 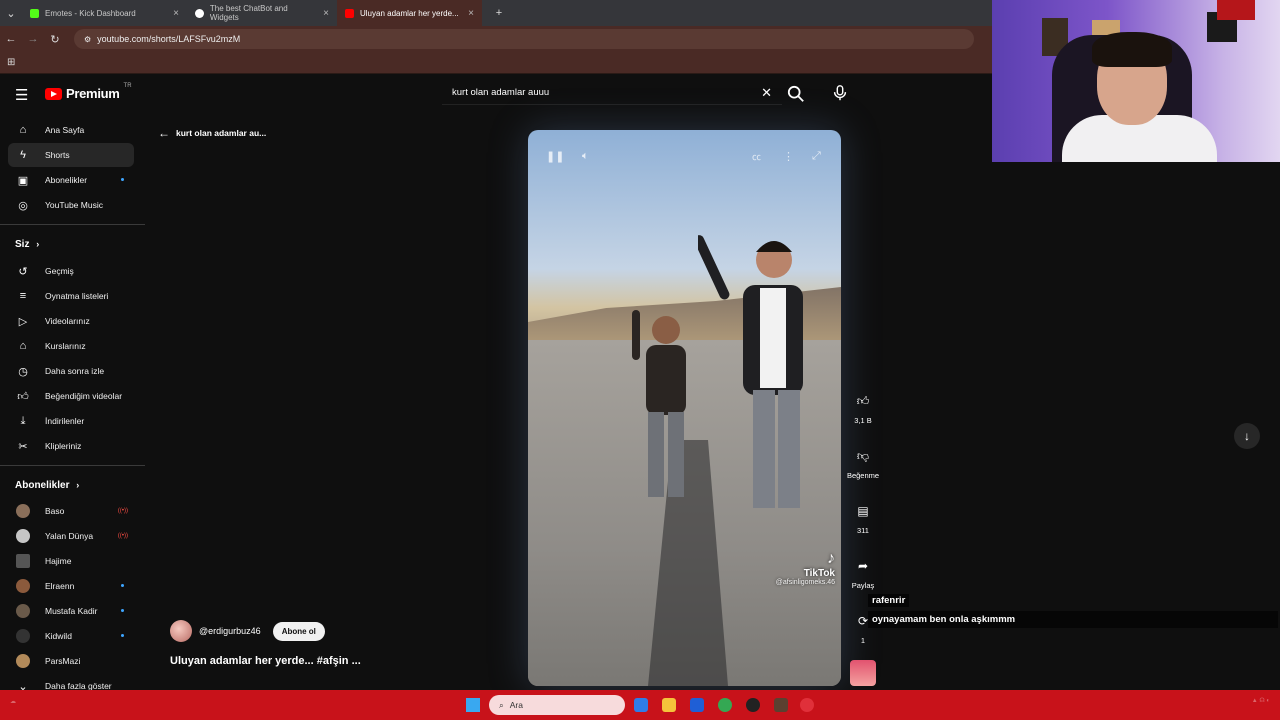 What do you see at coordinates (585, 156) in the screenshot?
I see `volume-icon: 🔈︎` at bounding box center [585, 156].